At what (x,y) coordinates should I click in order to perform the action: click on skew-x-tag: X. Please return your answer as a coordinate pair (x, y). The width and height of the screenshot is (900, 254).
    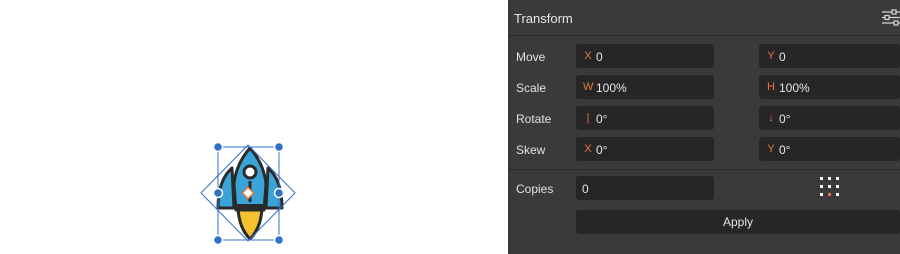
    Looking at the image, I should click on (588, 149).